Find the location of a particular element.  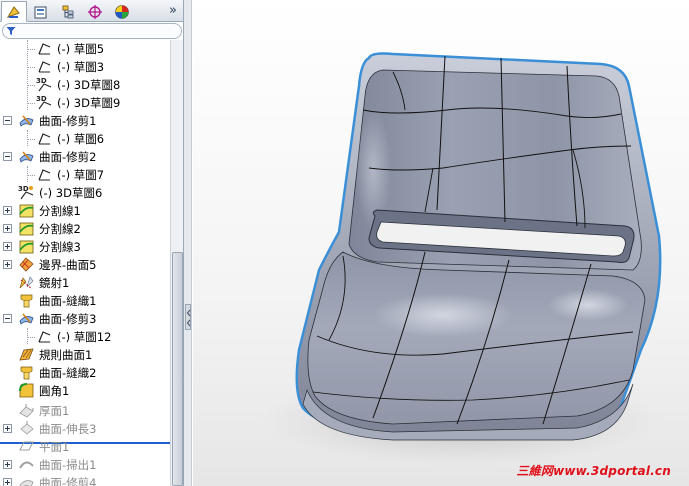

manager-tab-bar: » is located at coordinates (91, 11).